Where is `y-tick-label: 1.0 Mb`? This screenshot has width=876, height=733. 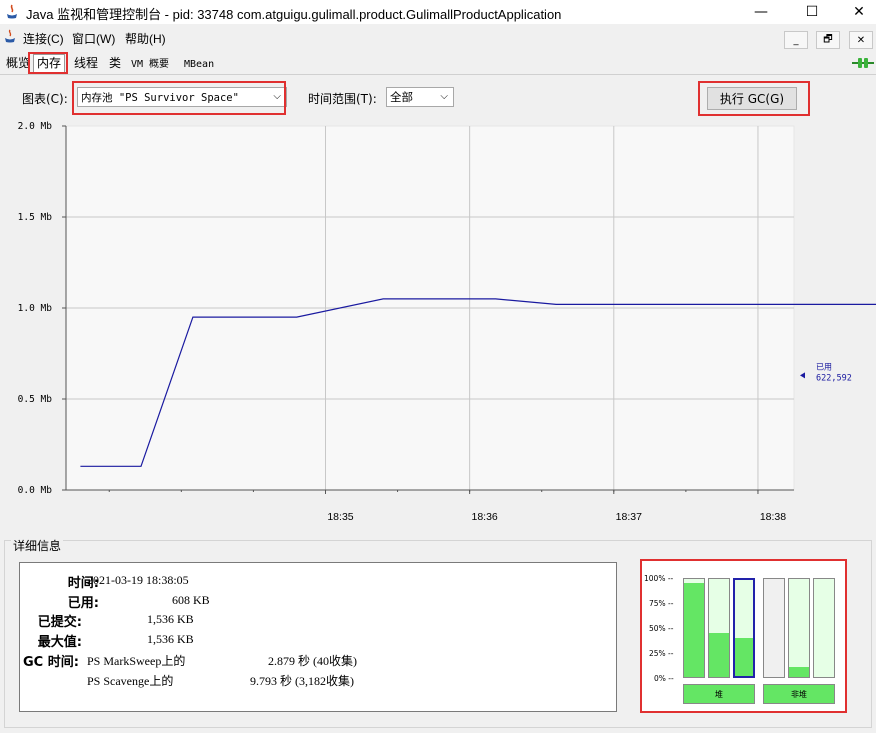 y-tick-label: 1.0 Mb is located at coordinates (35, 308).